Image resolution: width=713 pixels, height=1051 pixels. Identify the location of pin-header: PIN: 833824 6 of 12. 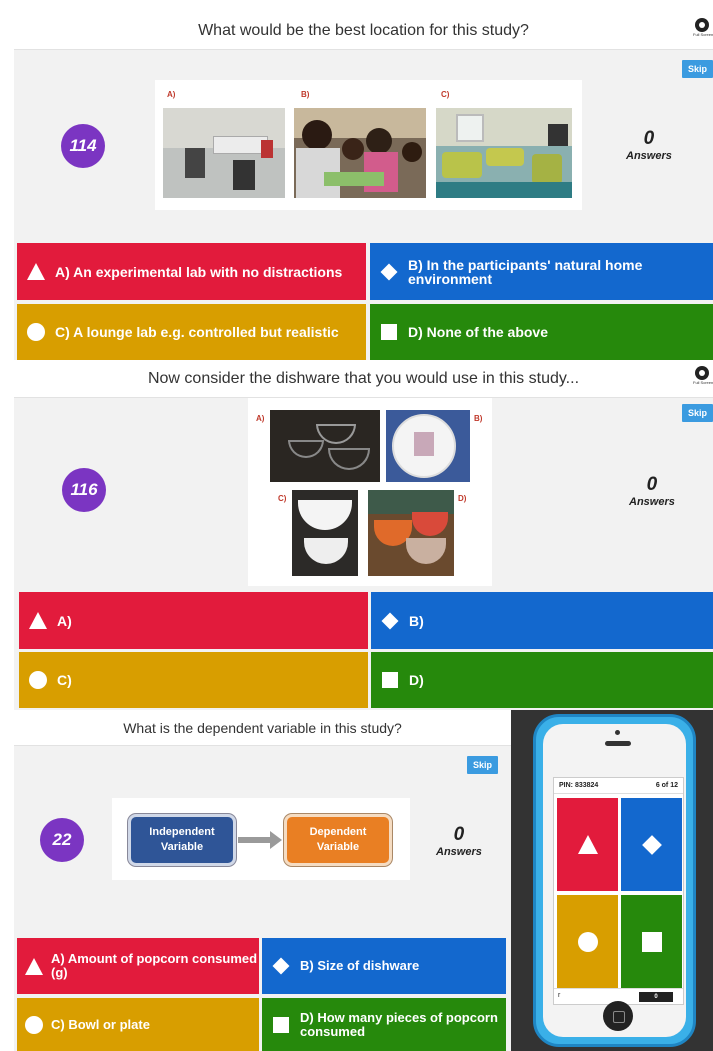
(618, 786).